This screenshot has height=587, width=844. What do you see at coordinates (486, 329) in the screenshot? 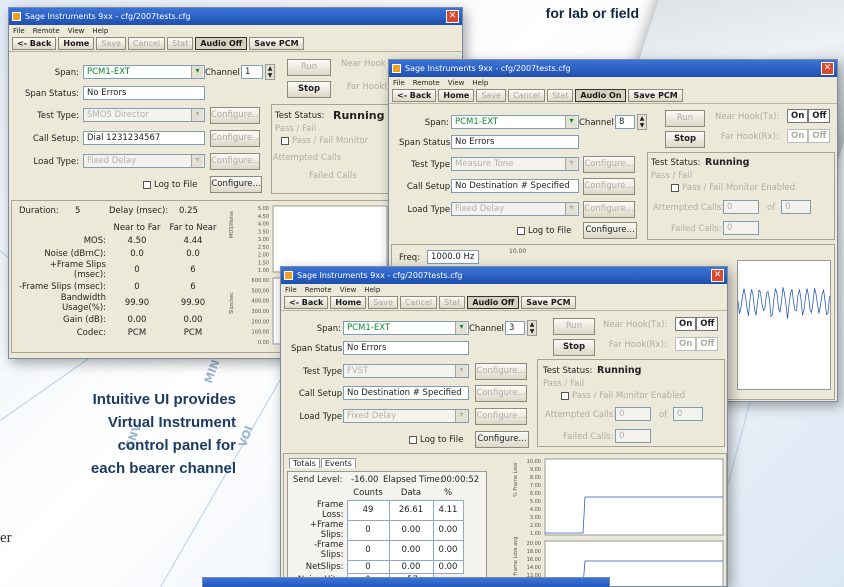
I see `channel-label: Channel` at bounding box center [486, 329].